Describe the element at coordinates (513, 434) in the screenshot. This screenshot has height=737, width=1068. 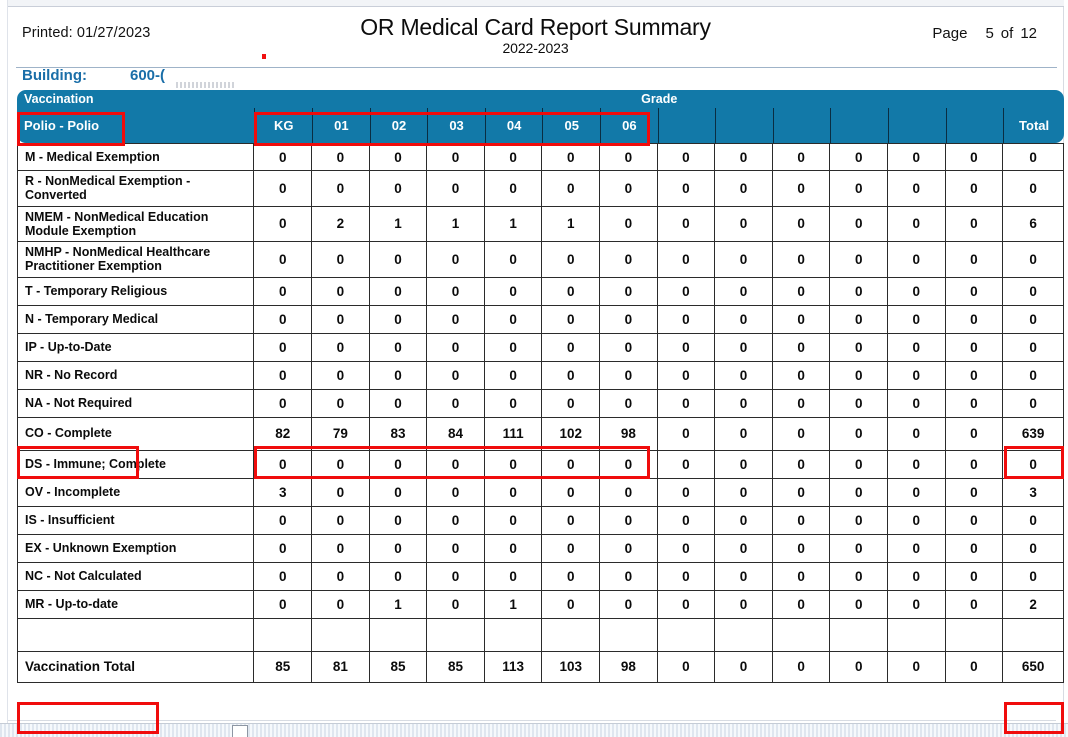
I see `cell-value: 111` at that location.